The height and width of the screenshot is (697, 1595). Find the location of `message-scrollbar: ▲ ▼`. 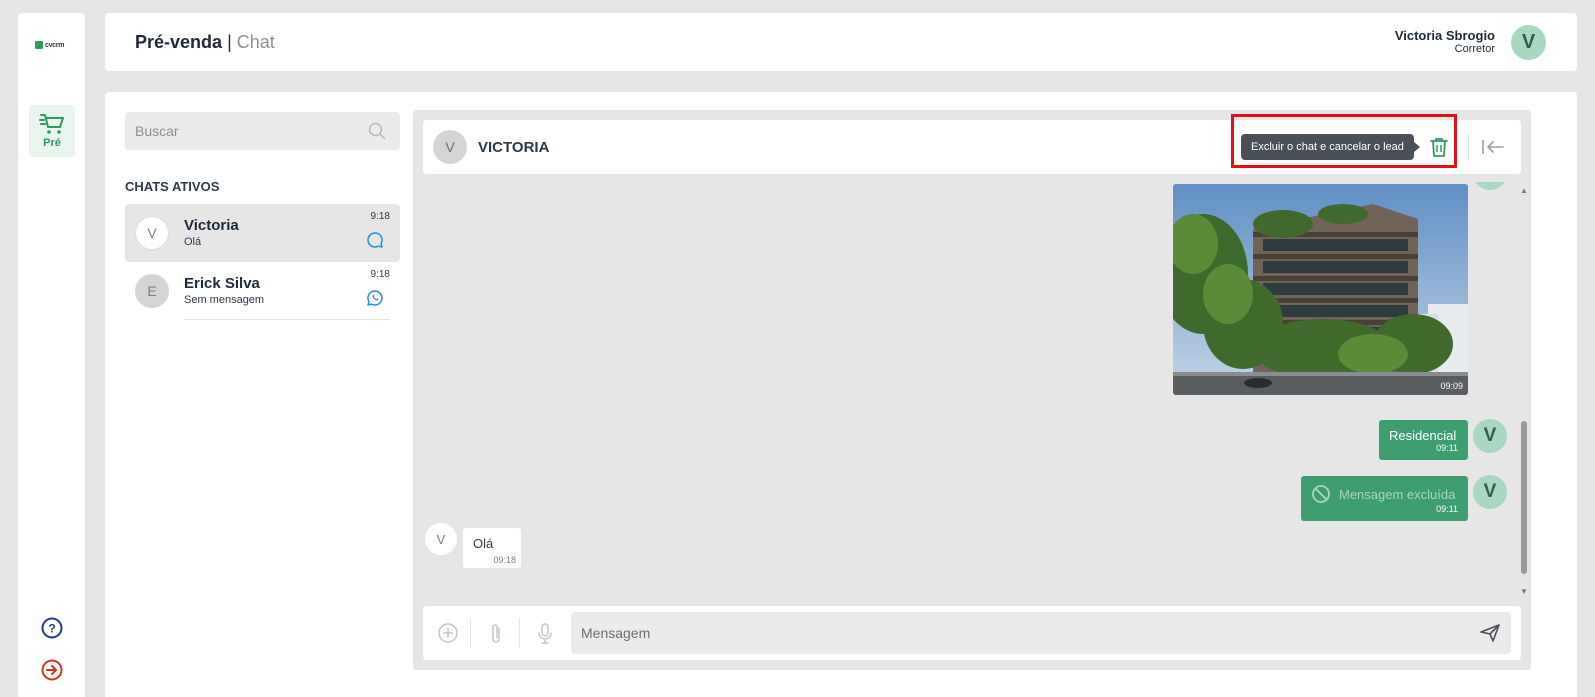

message-scrollbar: ▲ ▼ is located at coordinates (1524, 391).